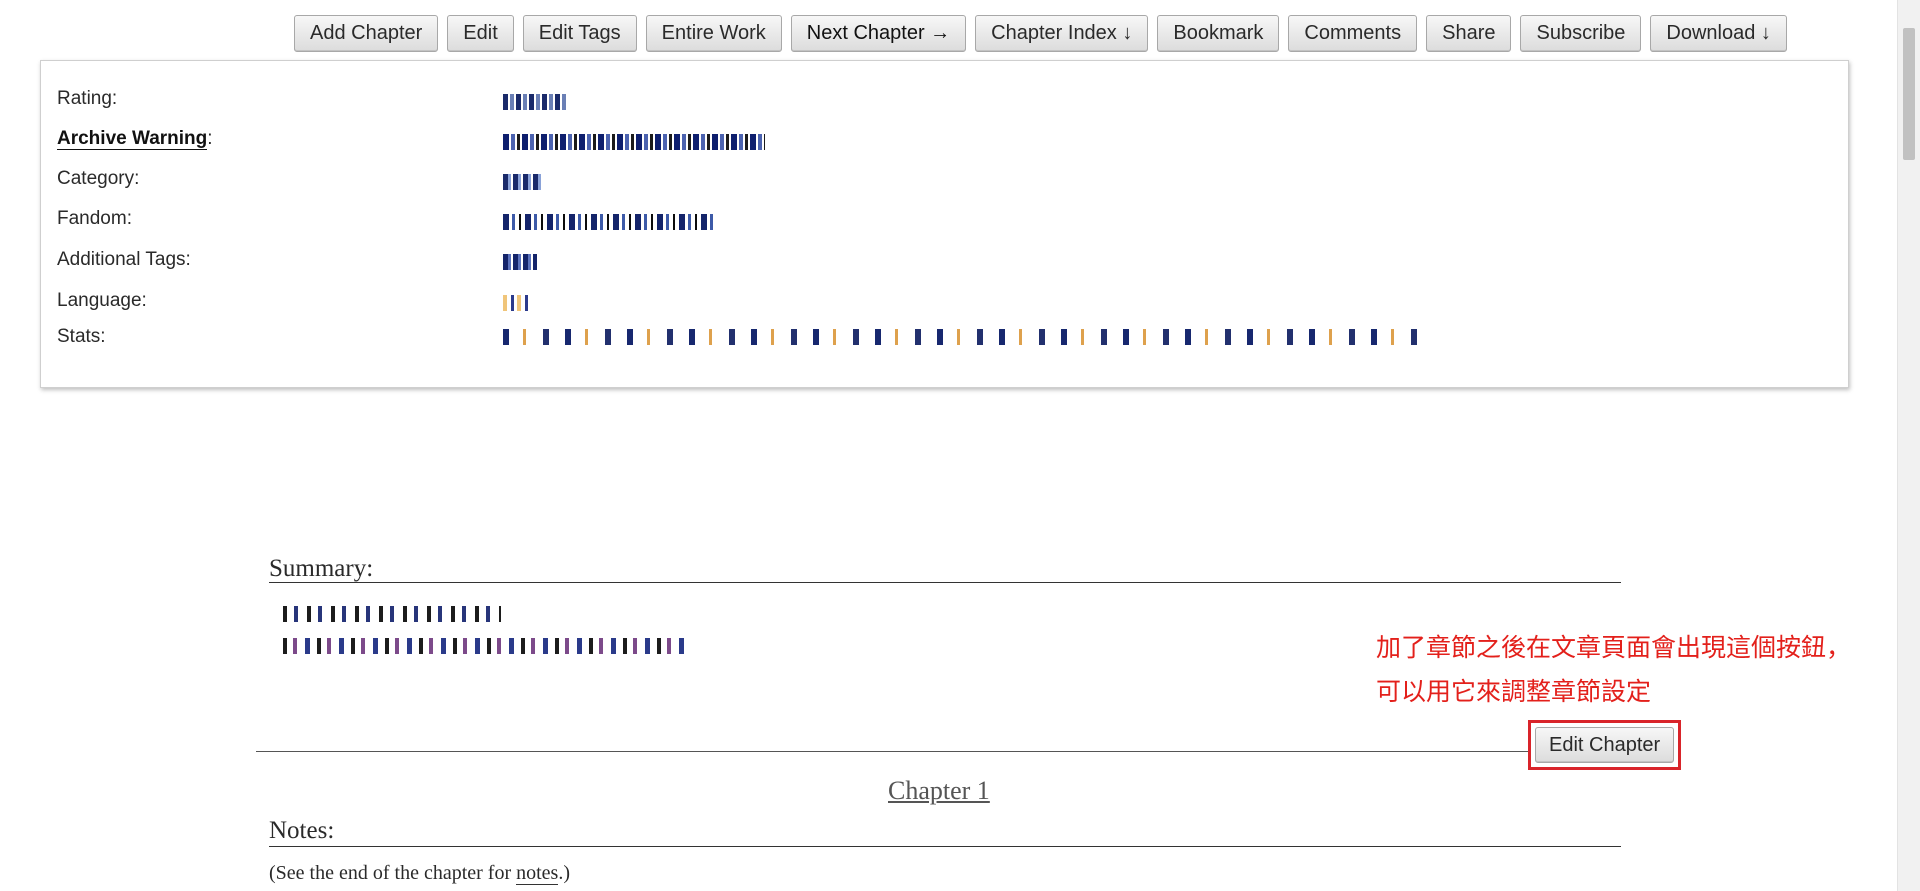 The image size is (1920, 891). I want to click on archive-warning-value-redacted, so click(634, 142).